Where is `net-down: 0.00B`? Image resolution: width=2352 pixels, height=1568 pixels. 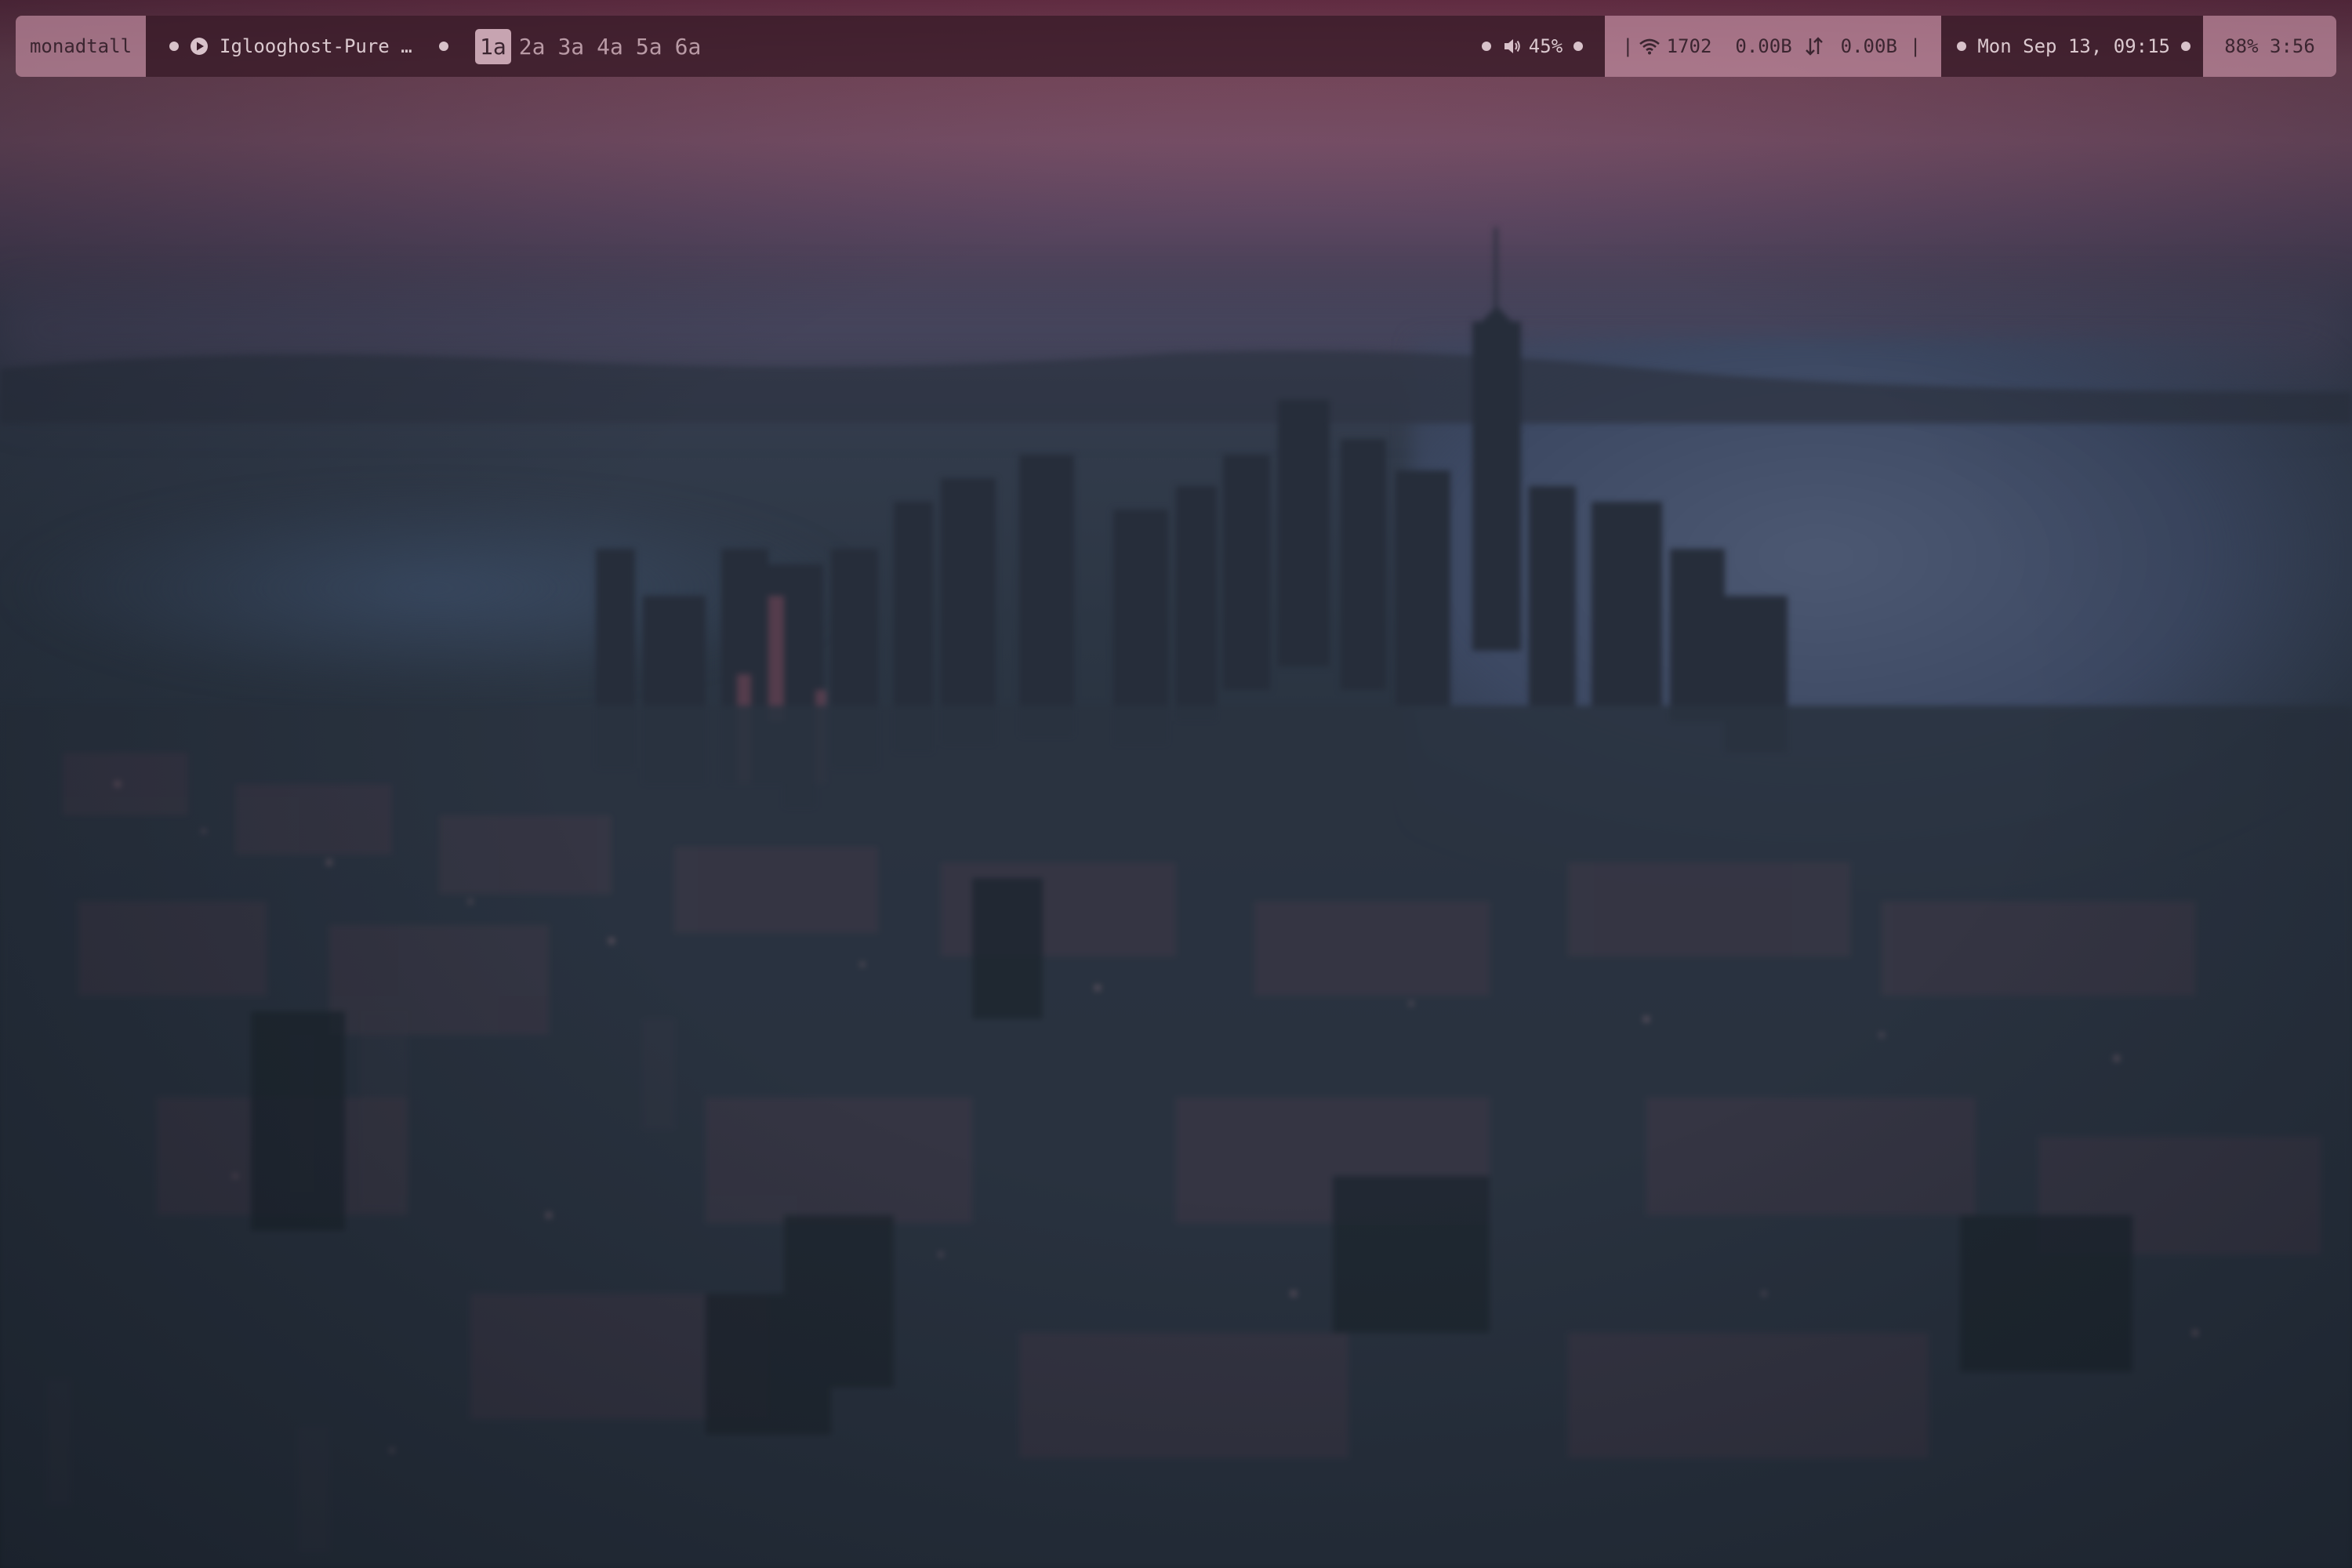 net-down: 0.00B is located at coordinates (1763, 46).